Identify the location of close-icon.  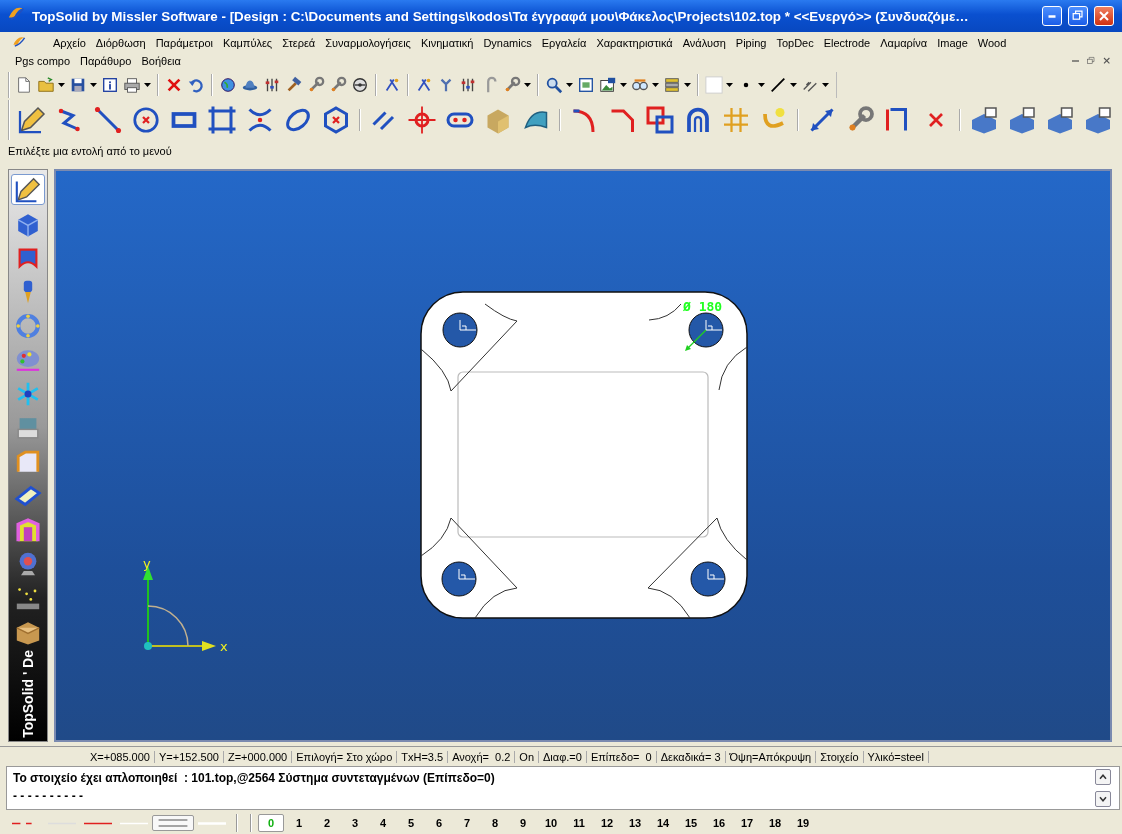
(1107, 61).